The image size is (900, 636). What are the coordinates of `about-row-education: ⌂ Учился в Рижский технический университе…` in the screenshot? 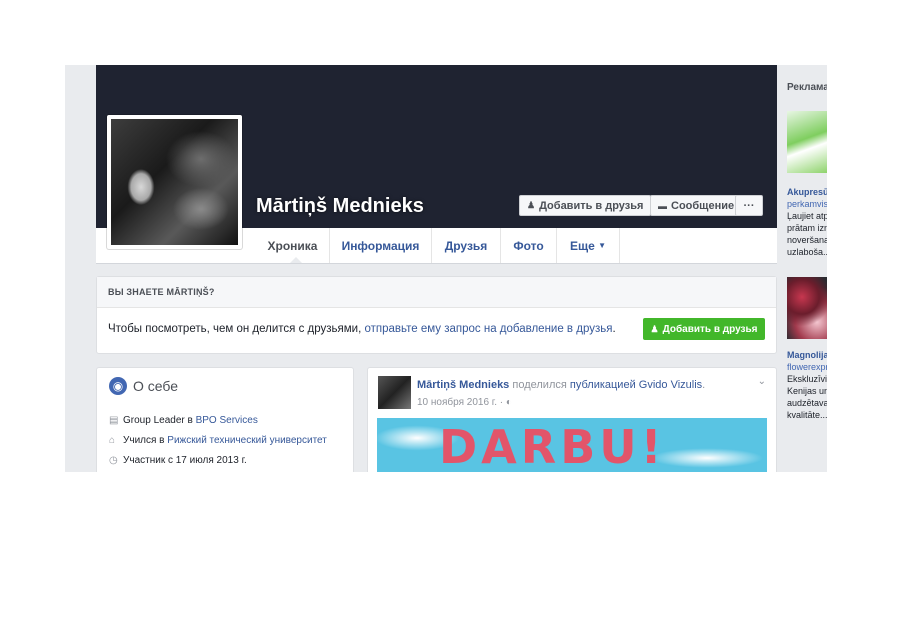 It's located at (218, 440).